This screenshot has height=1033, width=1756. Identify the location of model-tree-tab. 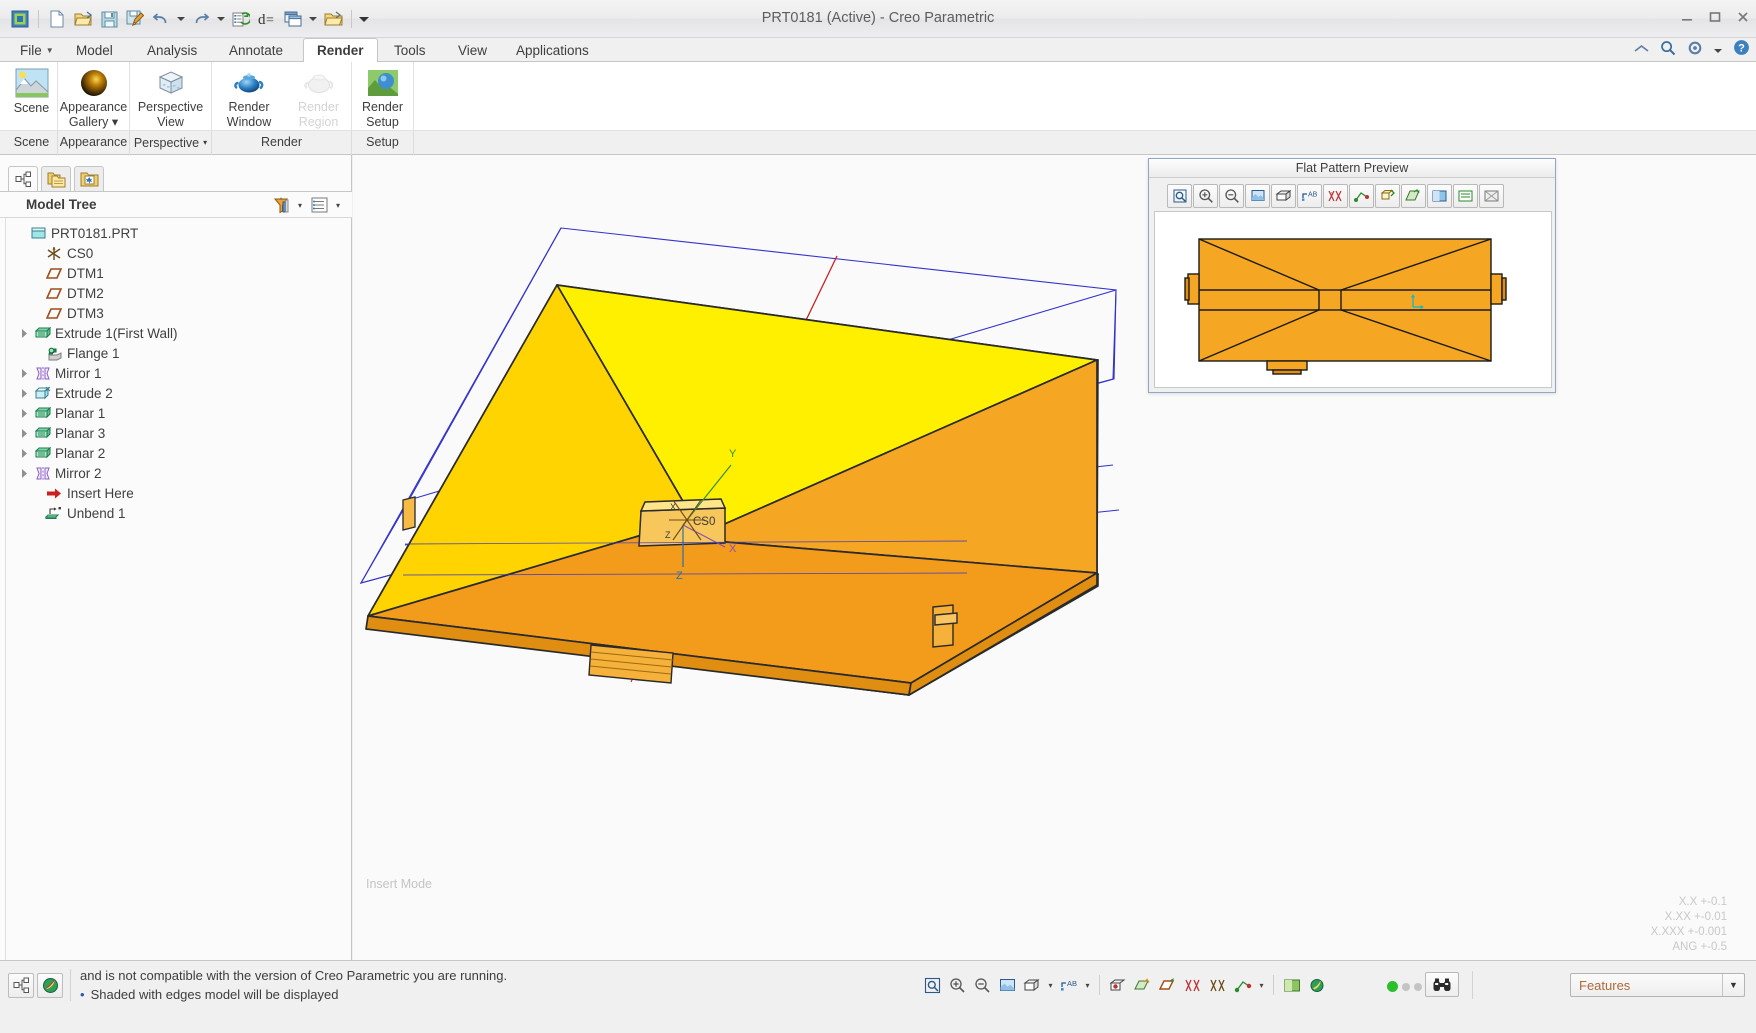
(23, 178).